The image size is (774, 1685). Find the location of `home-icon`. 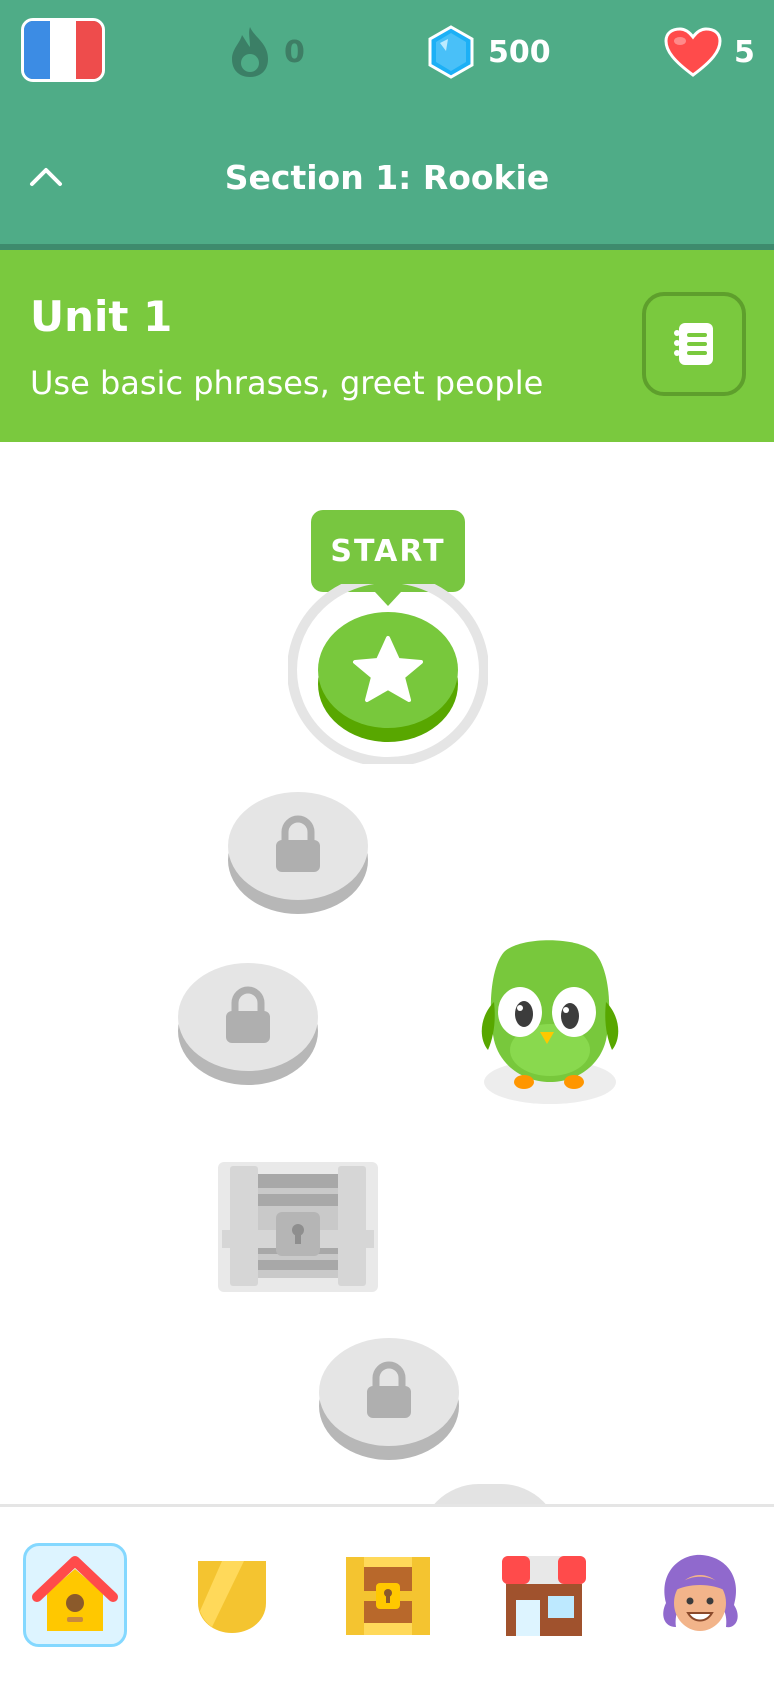

home-icon is located at coordinates (75, 1593).